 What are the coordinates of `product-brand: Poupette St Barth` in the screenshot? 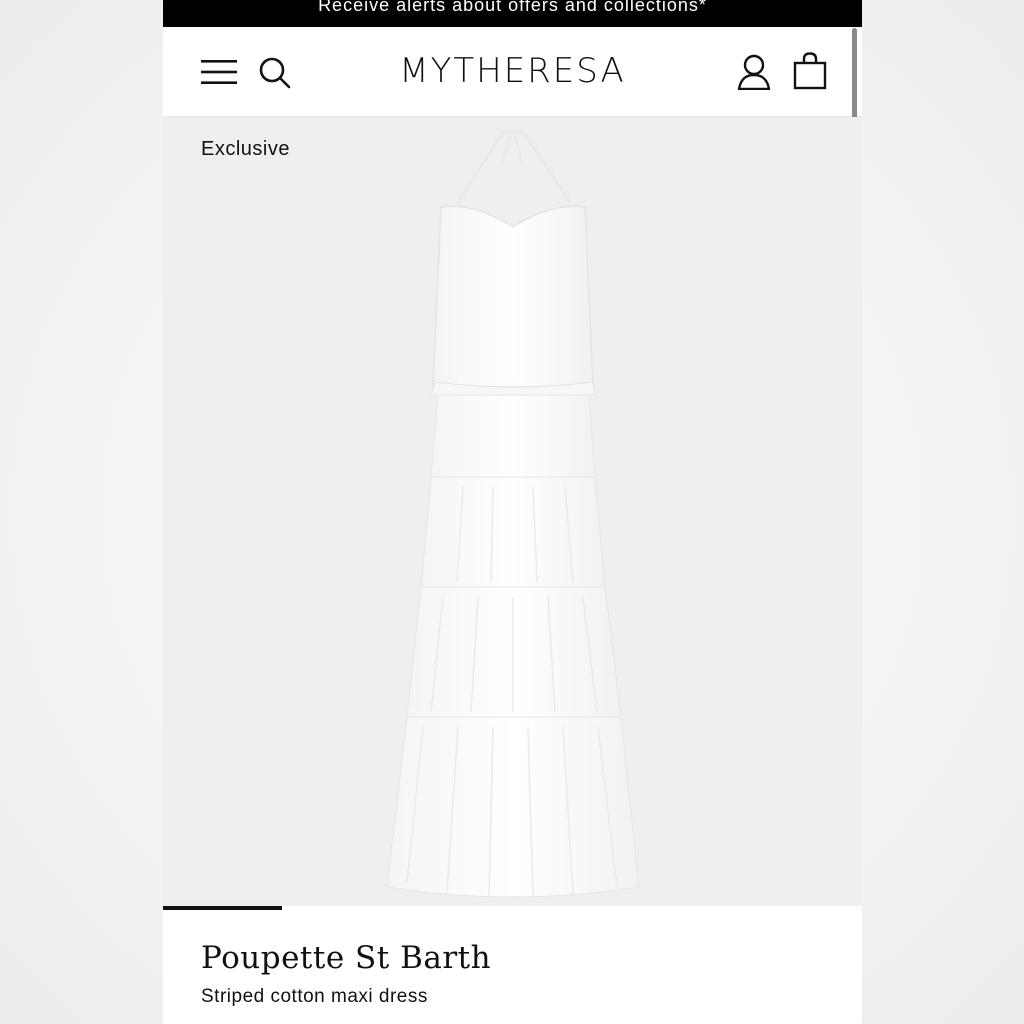 It's located at (346, 958).